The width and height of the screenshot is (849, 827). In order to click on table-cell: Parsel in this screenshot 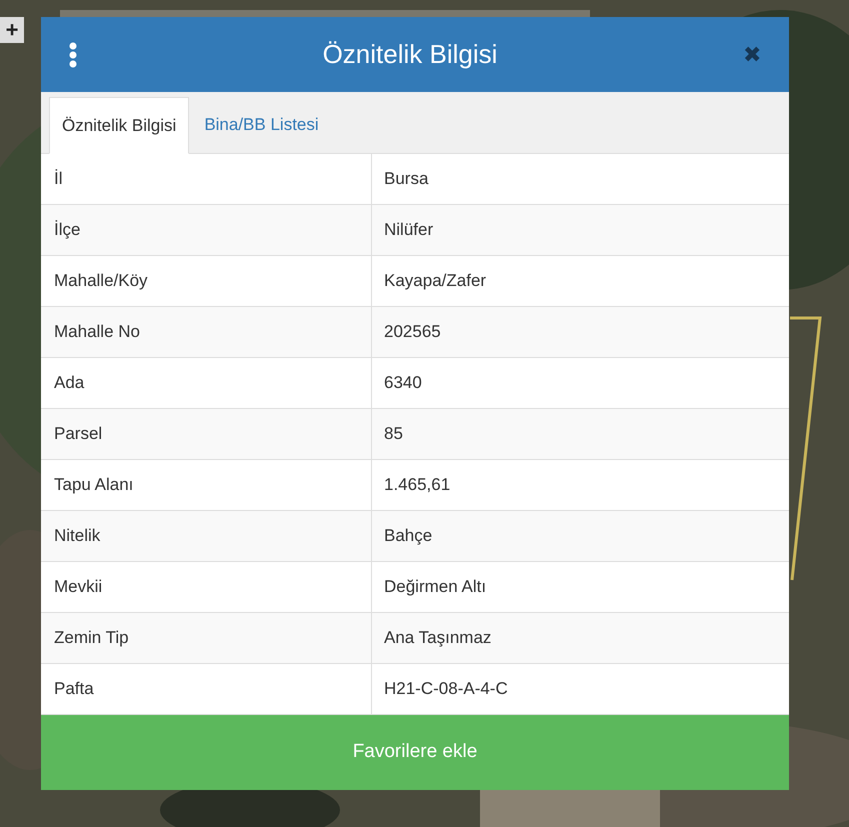, I will do `click(206, 434)`.